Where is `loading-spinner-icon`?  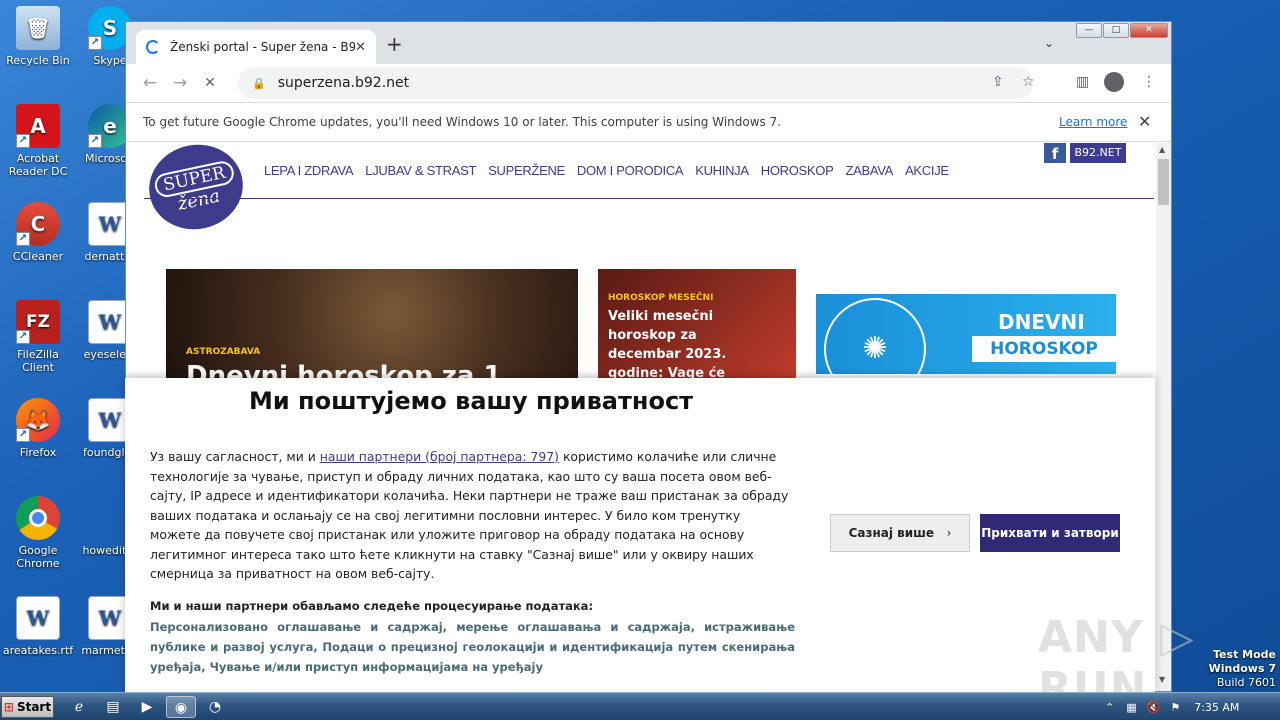 loading-spinner-icon is located at coordinates (153, 47).